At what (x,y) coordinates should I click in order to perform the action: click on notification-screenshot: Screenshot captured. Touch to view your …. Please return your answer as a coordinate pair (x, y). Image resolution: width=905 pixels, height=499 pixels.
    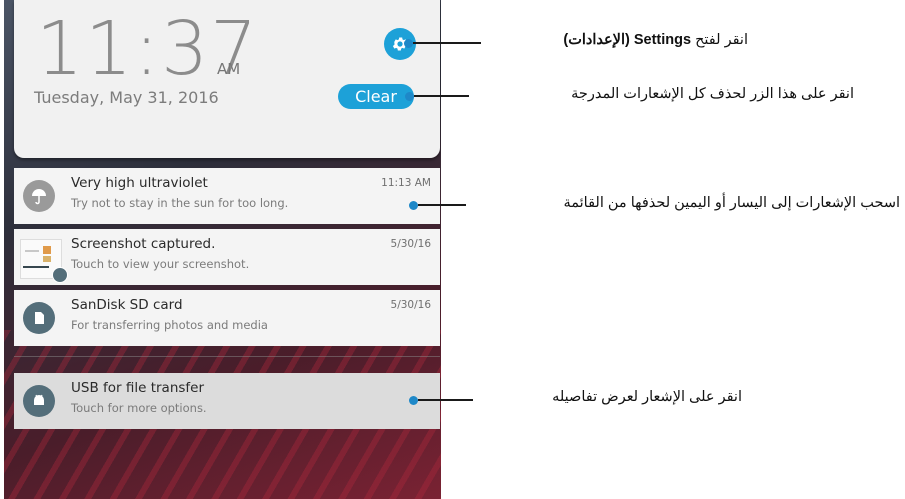
    Looking at the image, I should click on (227, 257).